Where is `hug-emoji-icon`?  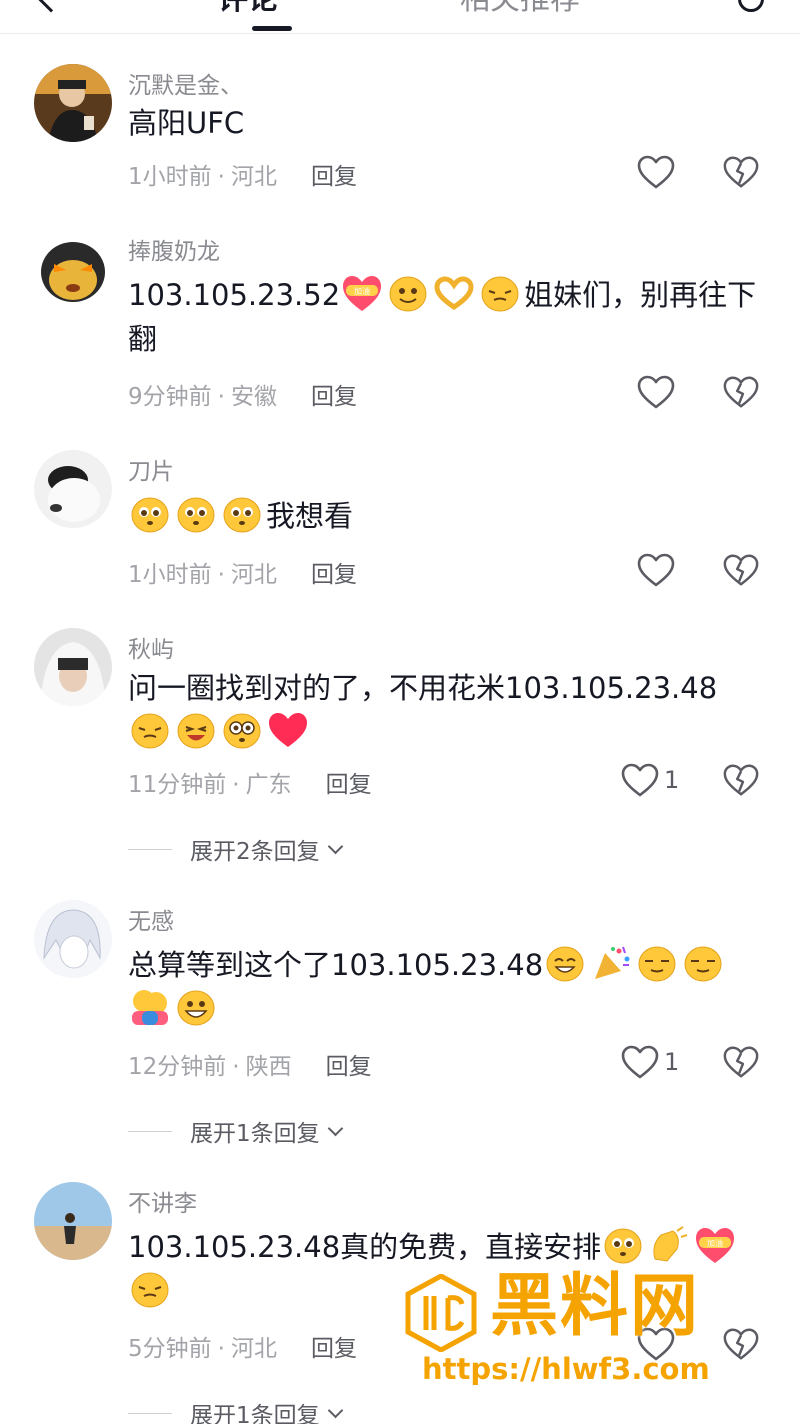 hug-emoji-icon is located at coordinates (150, 1007).